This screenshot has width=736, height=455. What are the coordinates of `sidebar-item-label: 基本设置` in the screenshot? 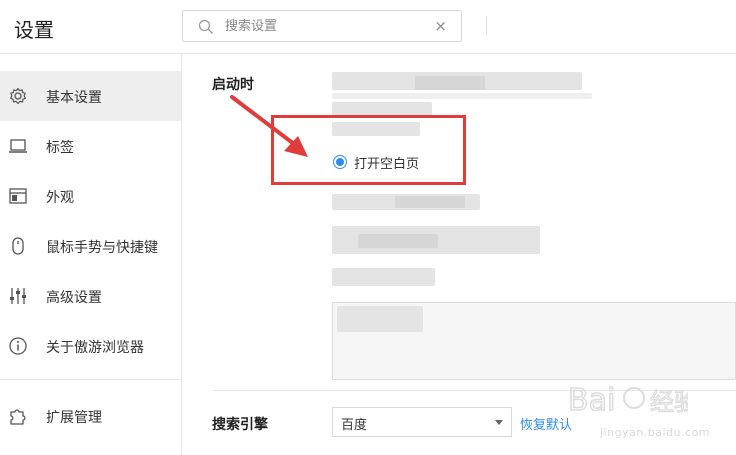 It's located at (74, 98).